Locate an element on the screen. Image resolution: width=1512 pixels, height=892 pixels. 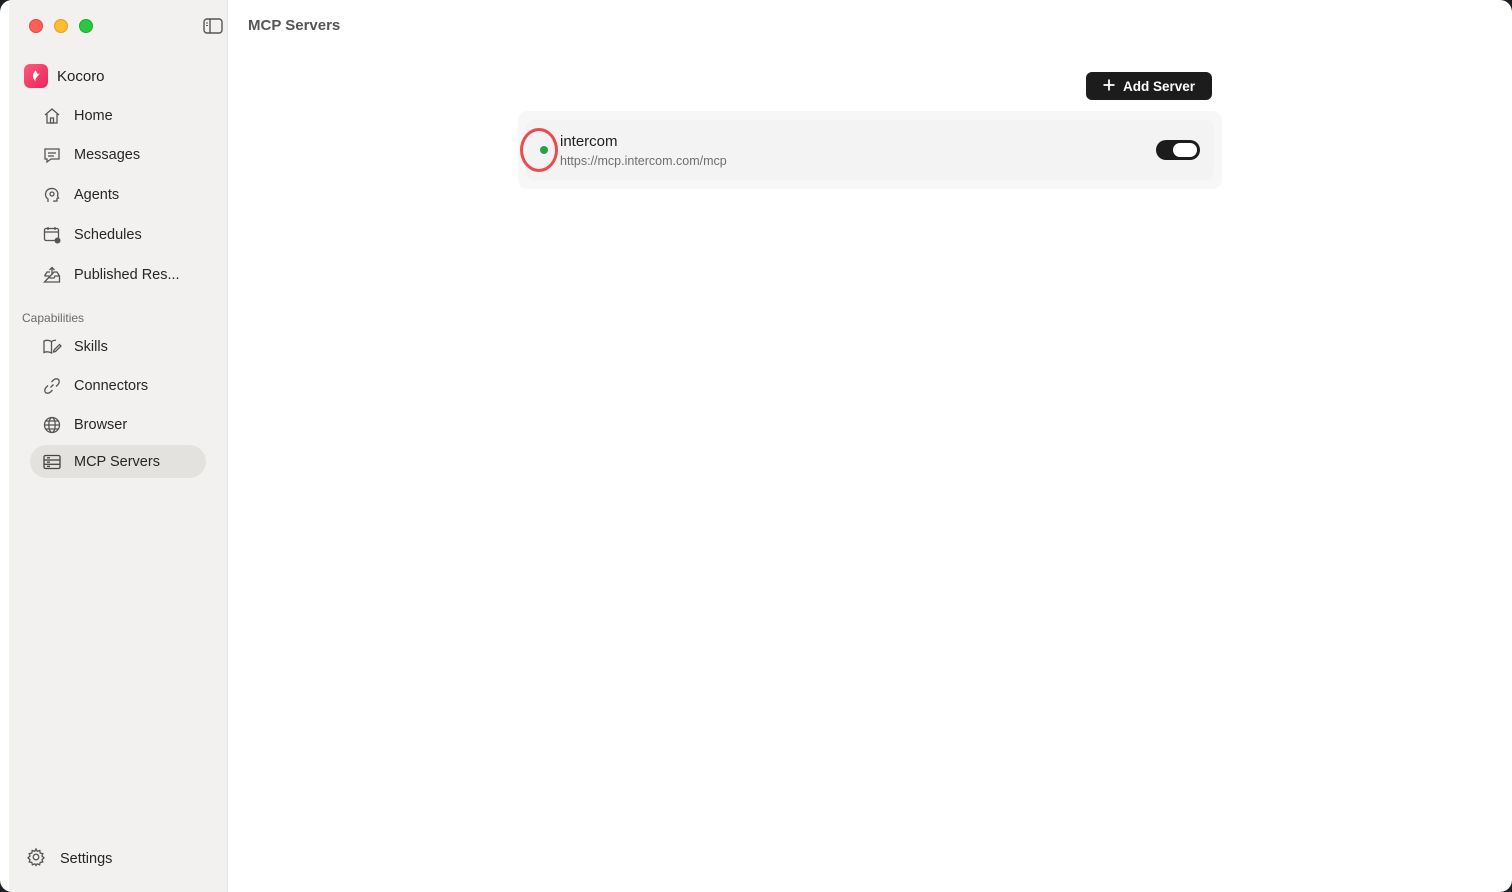
link-icon is located at coordinates (52, 386).